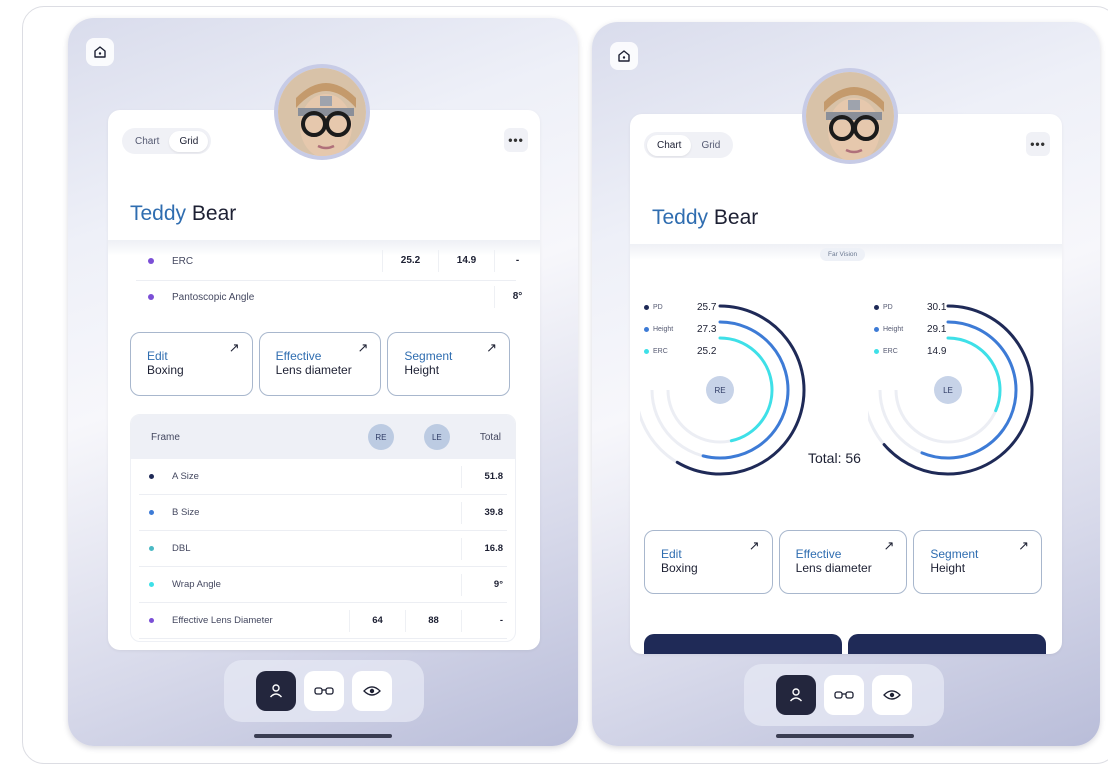 This screenshot has height=766, width=1108. I want to click on table-row: Wrap Angle 9°, so click(323, 585).